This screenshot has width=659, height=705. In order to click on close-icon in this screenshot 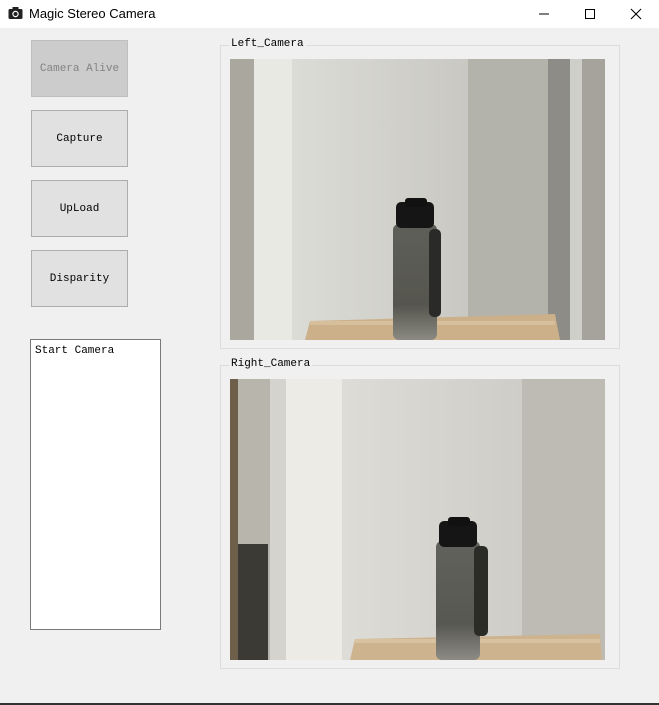, I will do `click(636, 14)`.